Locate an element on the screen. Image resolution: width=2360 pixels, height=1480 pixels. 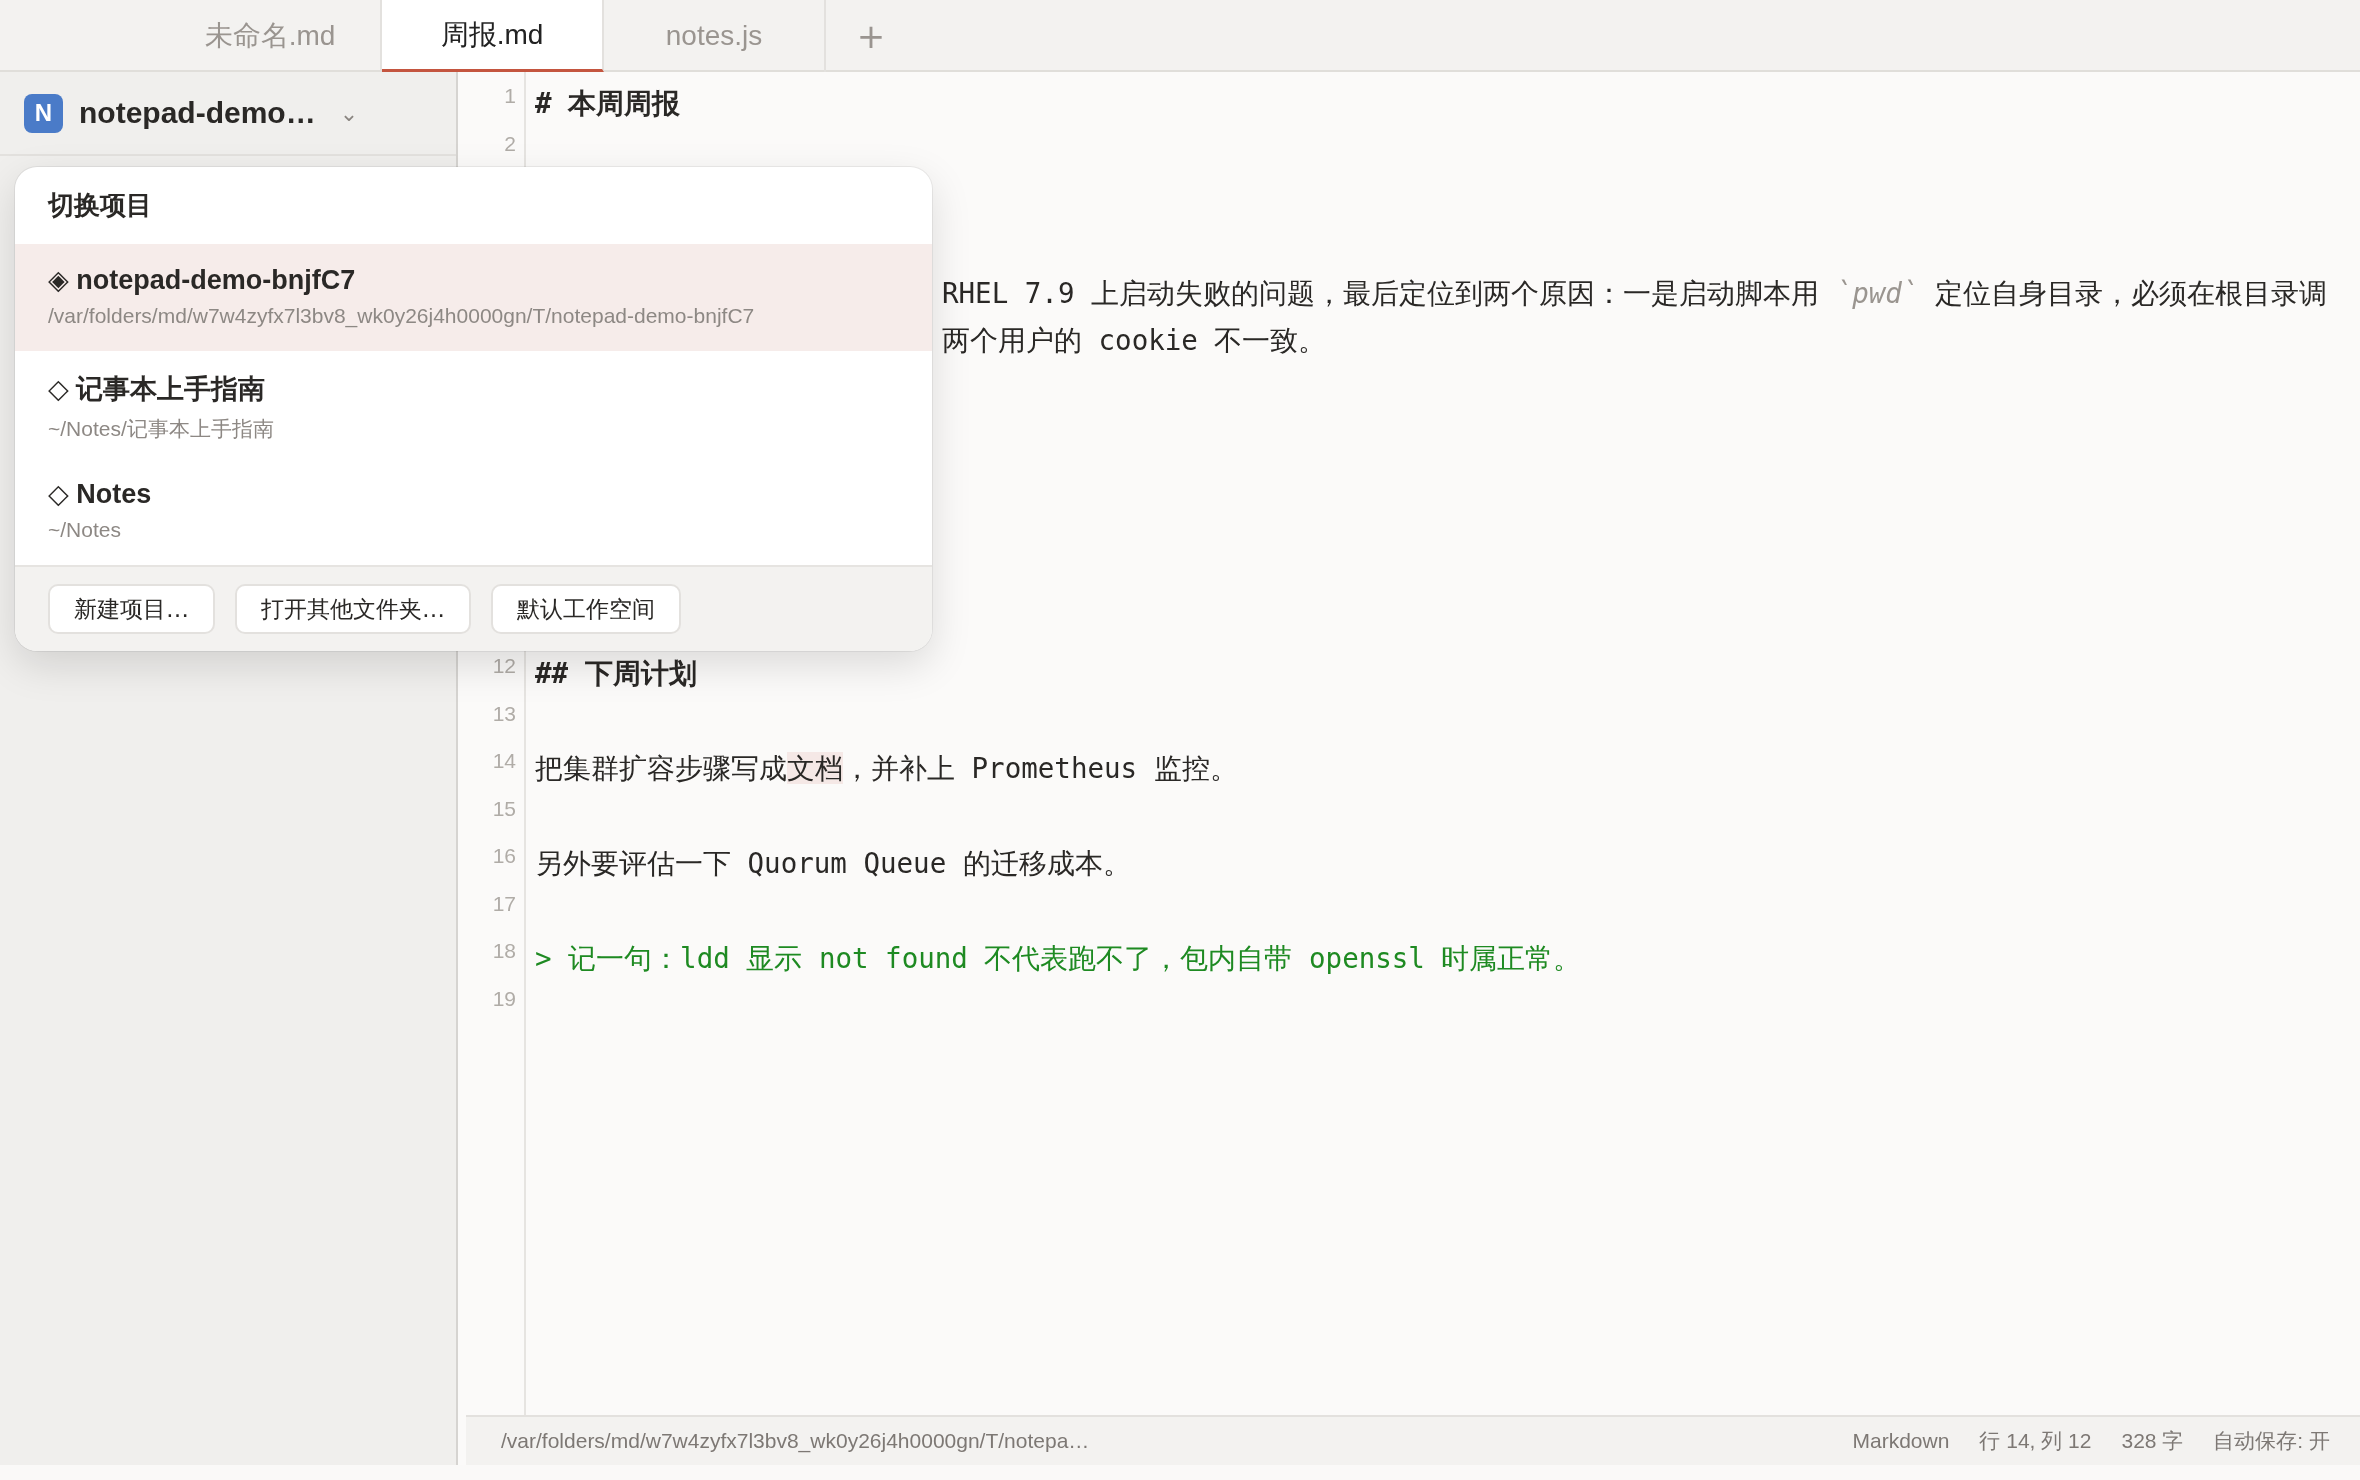
line-number: 2 is located at coordinates (509, 143).